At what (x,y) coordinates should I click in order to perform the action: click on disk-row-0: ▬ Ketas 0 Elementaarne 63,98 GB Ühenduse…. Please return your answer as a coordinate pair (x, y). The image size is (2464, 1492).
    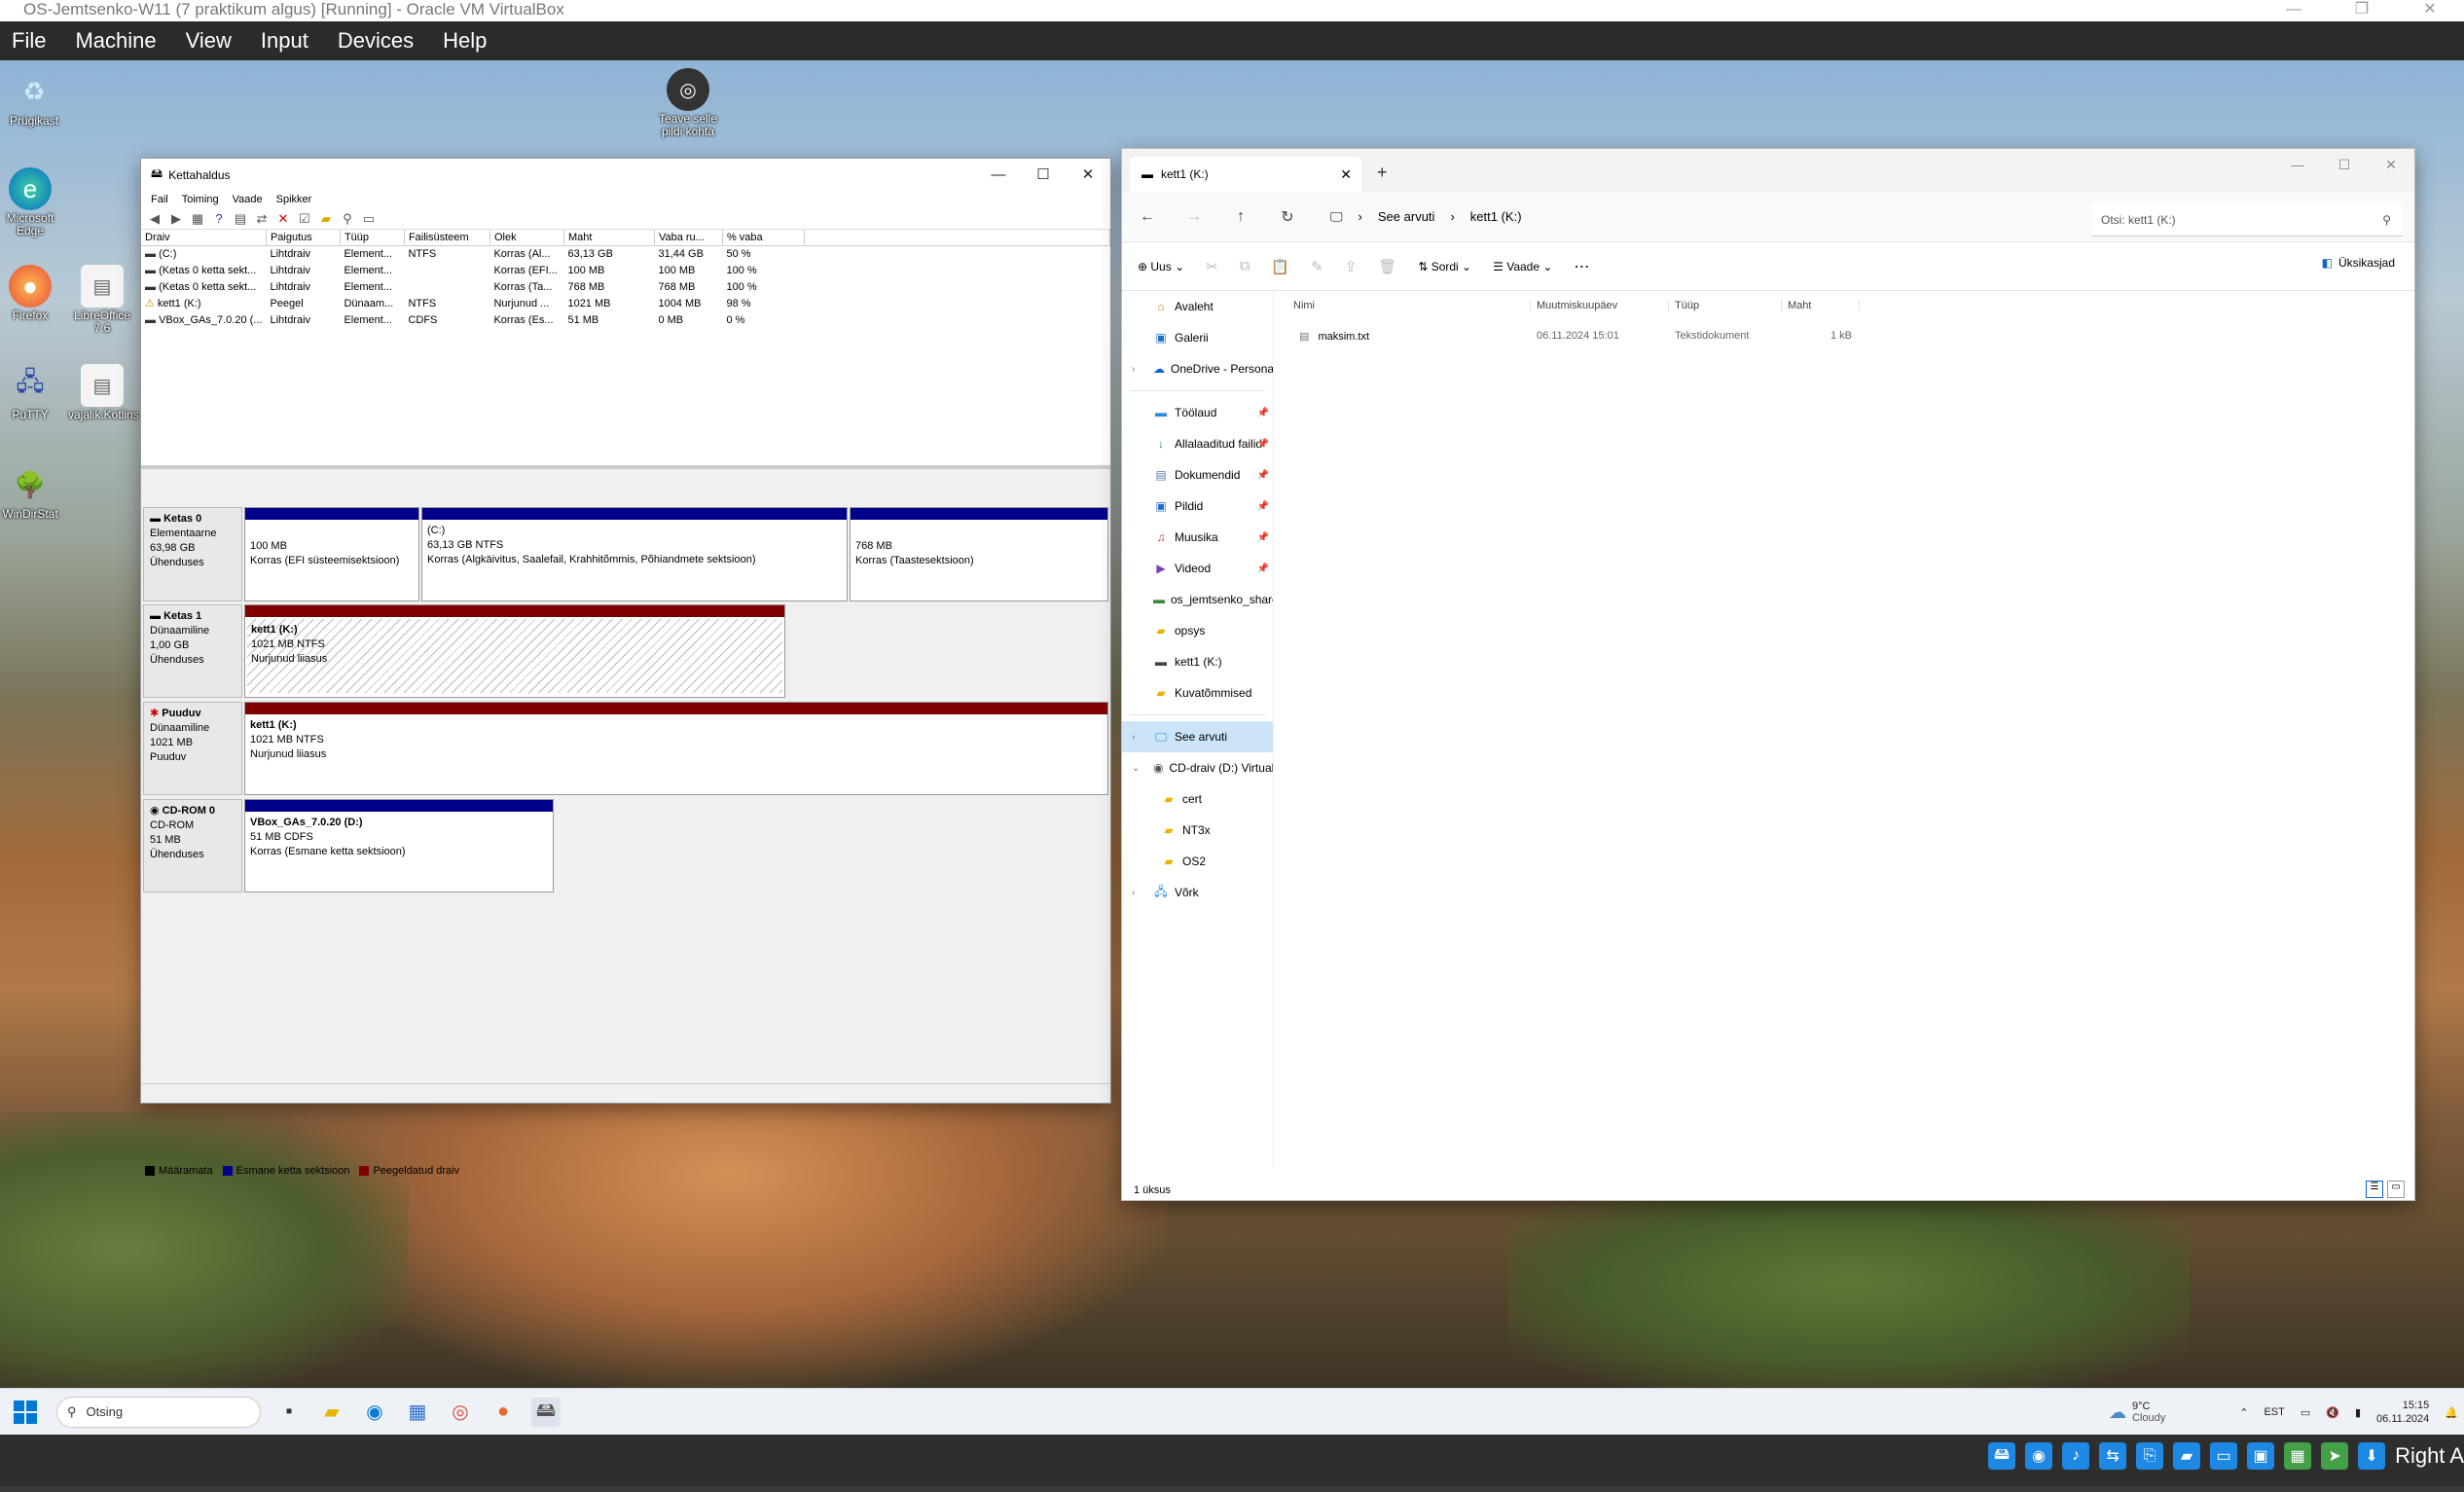
    Looking at the image, I should click on (192, 554).